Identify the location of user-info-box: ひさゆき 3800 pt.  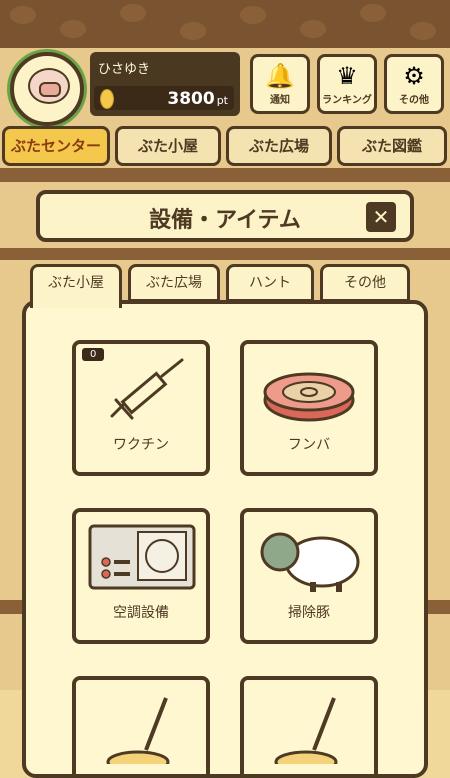
(165, 84).